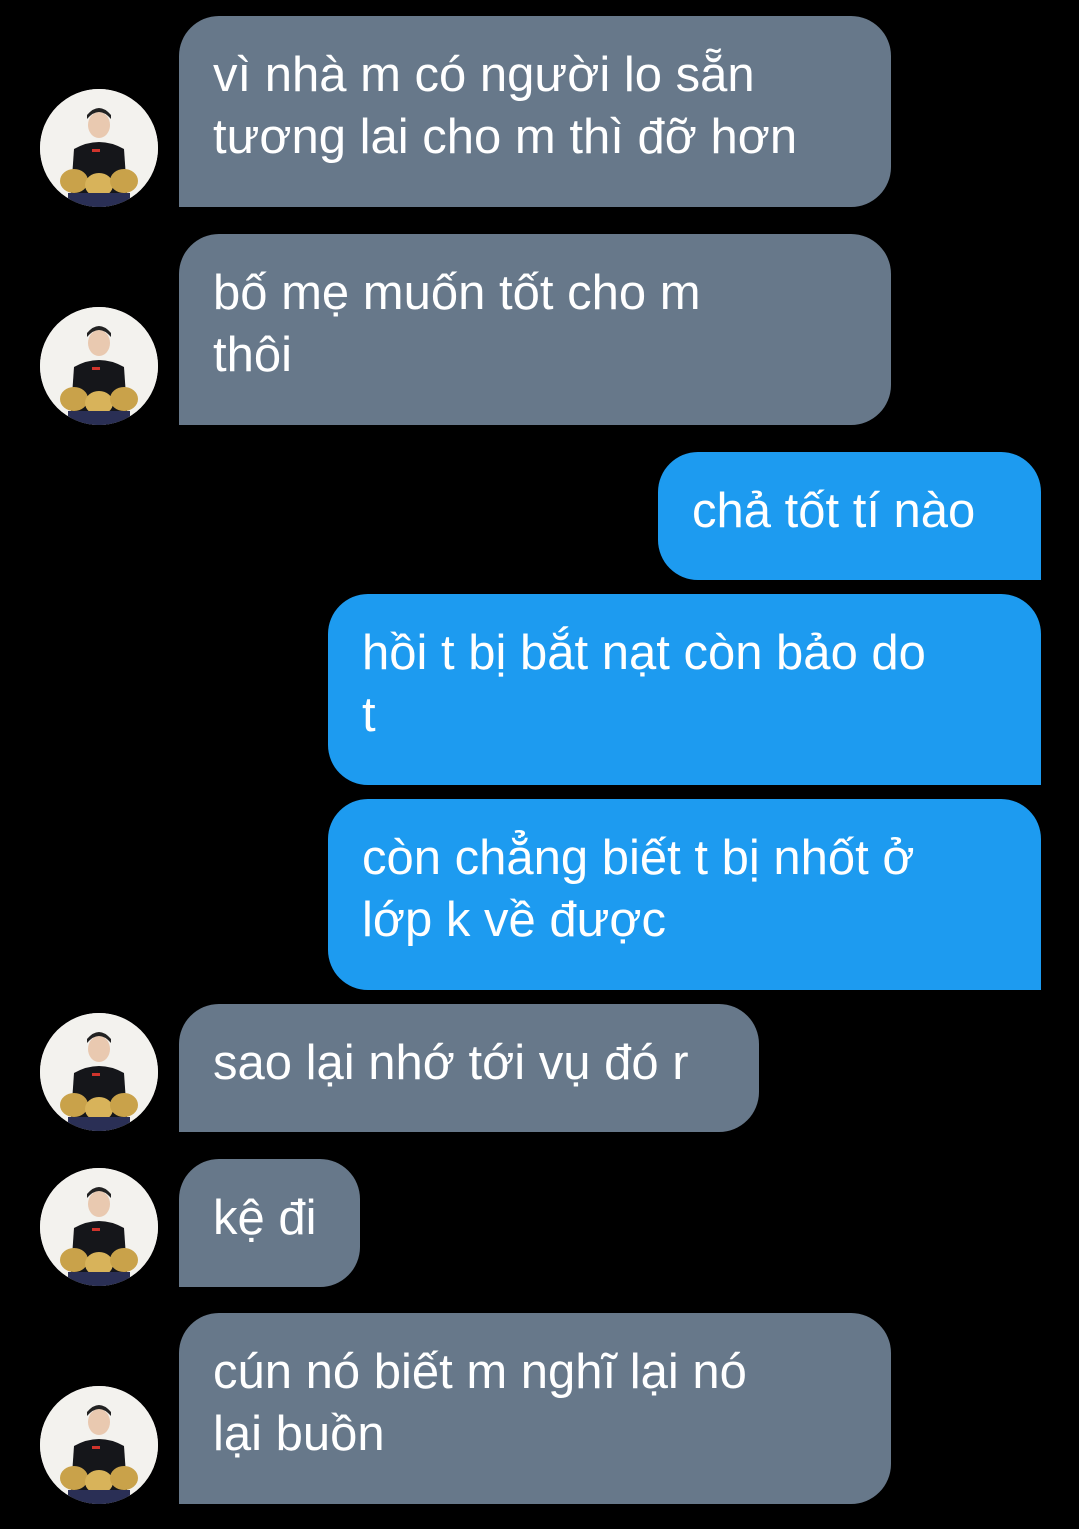 The image size is (1079, 1529). I want to click on message-bubble-outgoing: còn chẳng biết t bị nhốt ở lớp k về được, so click(684, 894).